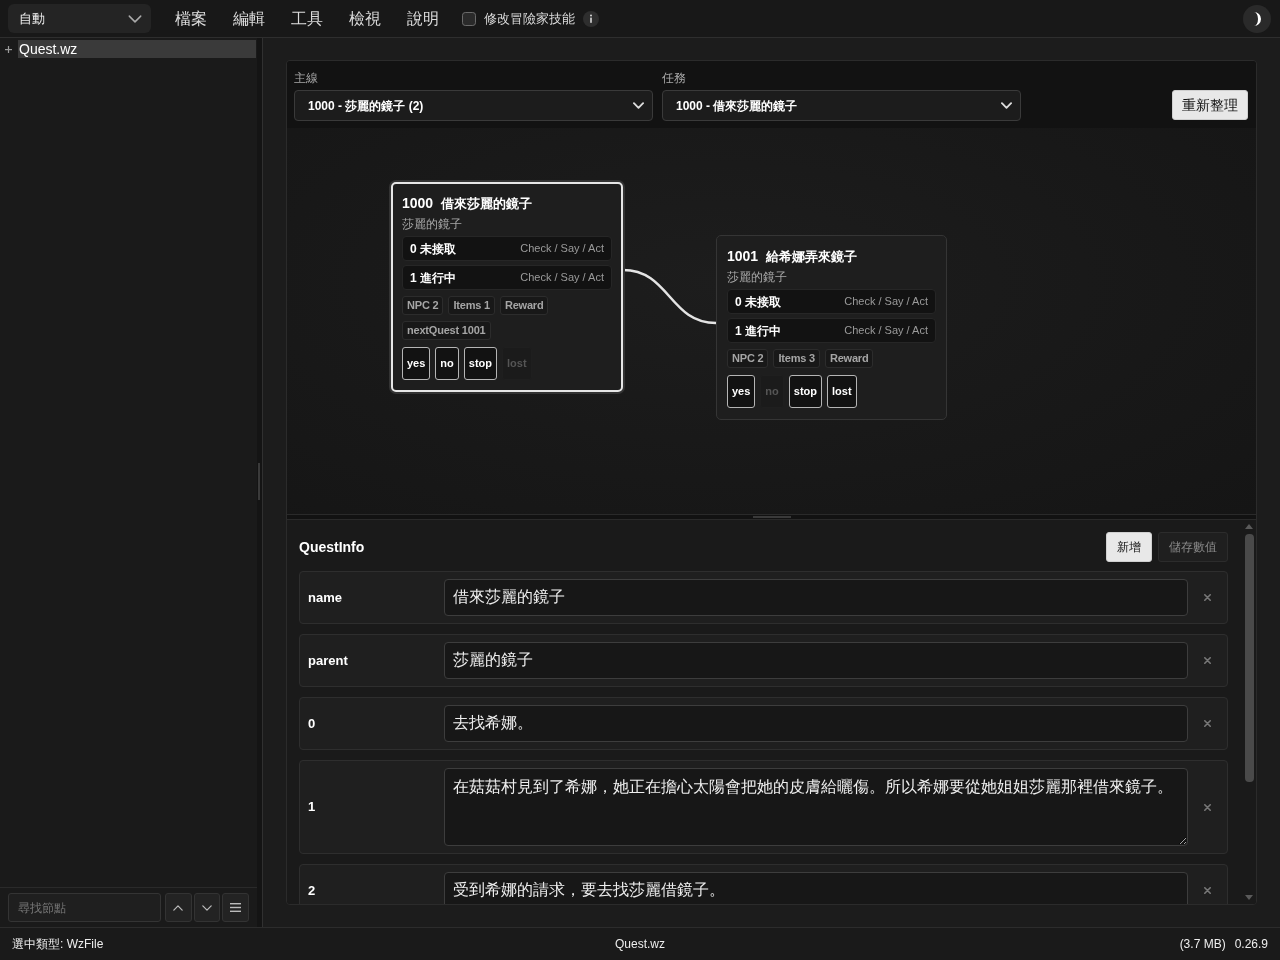 This screenshot has width=1280, height=960. What do you see at coordinates (816, 807) in the screenshot?
I see `value-field: 在菇菇村見到了希娜，她正在擔心太陽會把她的皮膚給曬傷。所以希娜要從她姐姐莎麗那裡借來鏡子。` at bounding box center [816, 807].